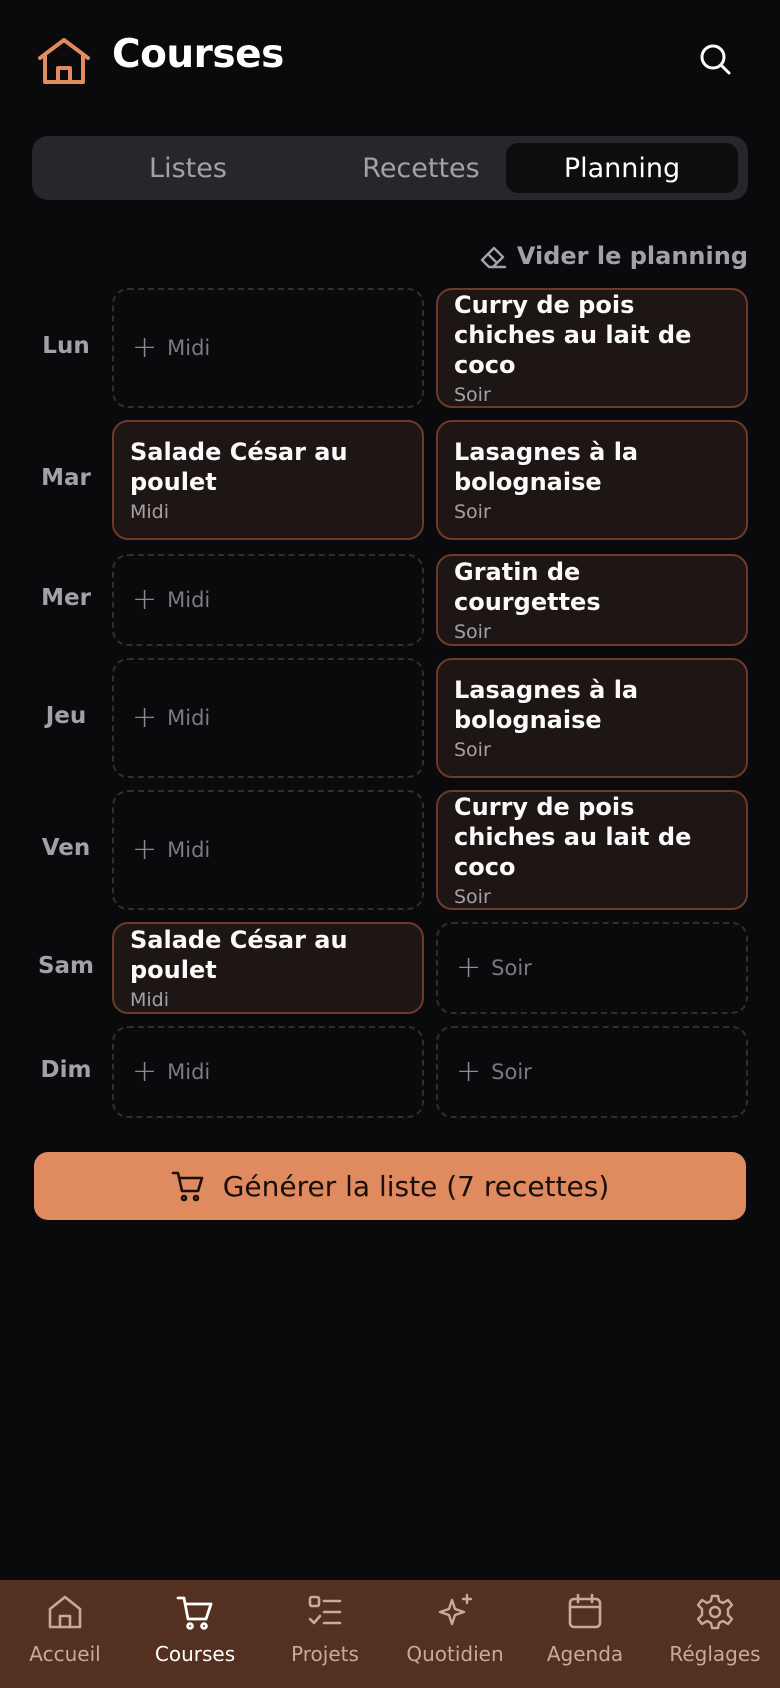  I want to click on nav-item-accueil: Accueil, so click(65, 1638).